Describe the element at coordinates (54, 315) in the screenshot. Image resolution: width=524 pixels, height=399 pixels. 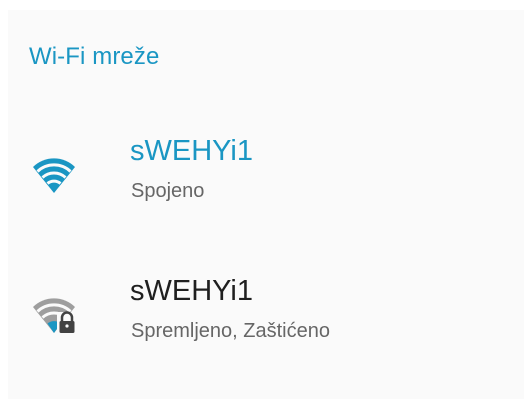
I see `wifi-locked-icon` at that location.